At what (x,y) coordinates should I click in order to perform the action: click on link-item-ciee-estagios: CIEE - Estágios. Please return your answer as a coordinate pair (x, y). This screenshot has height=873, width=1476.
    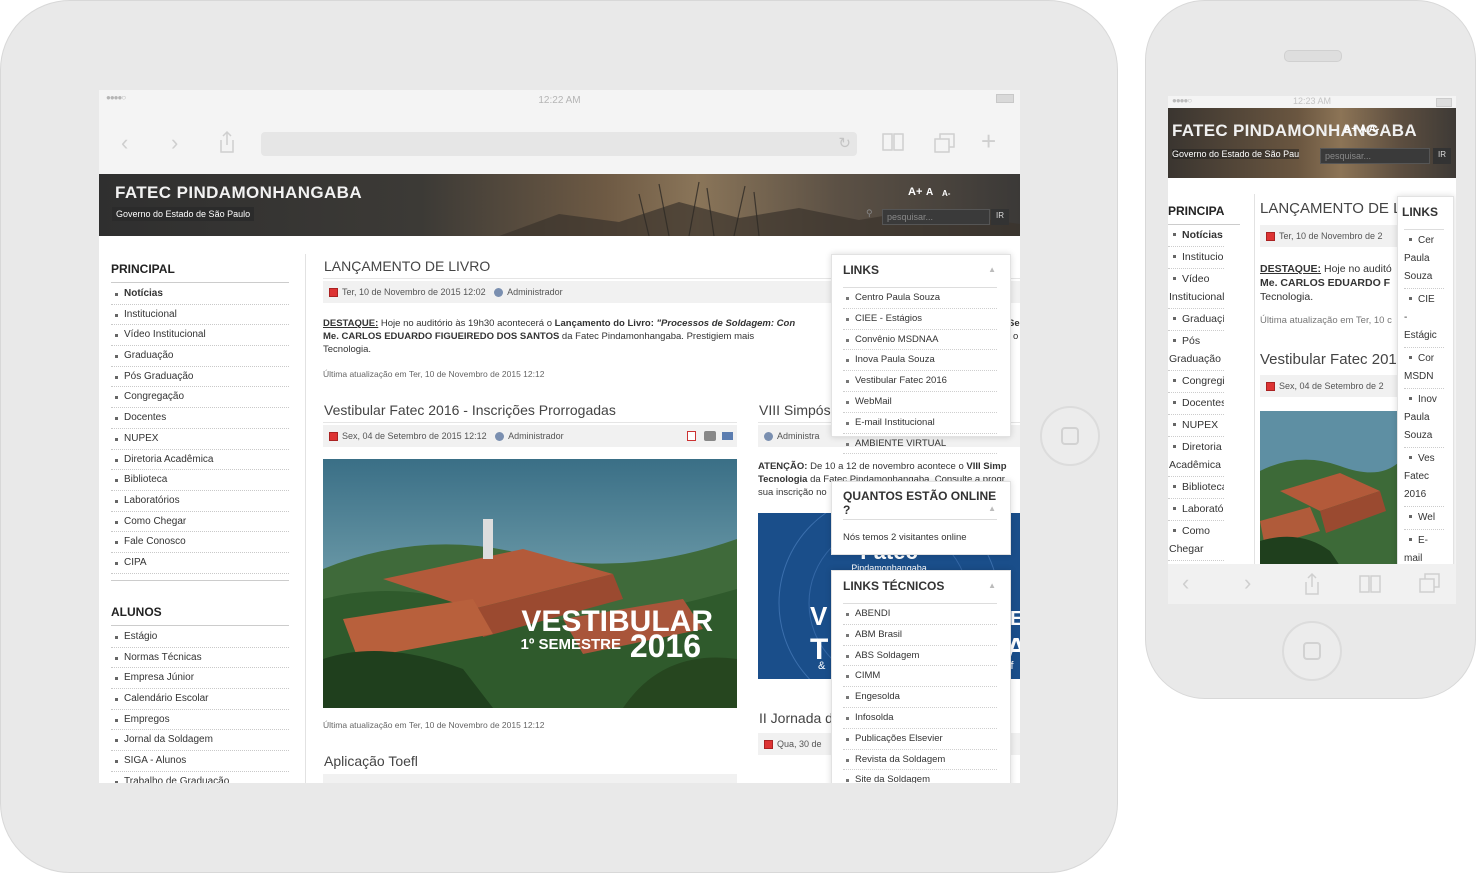
    Looking at the image, I should click on (920, 319).